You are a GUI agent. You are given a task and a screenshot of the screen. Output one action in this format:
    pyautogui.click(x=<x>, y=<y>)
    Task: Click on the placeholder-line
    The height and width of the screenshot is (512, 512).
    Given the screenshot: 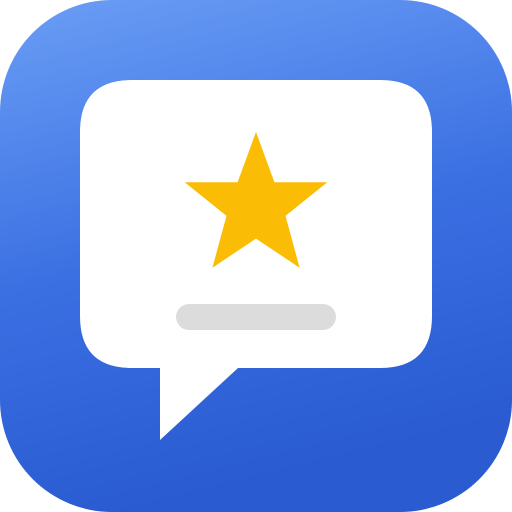 What is the action you would take?
    pyautogui.click(x=256, y=317)
    